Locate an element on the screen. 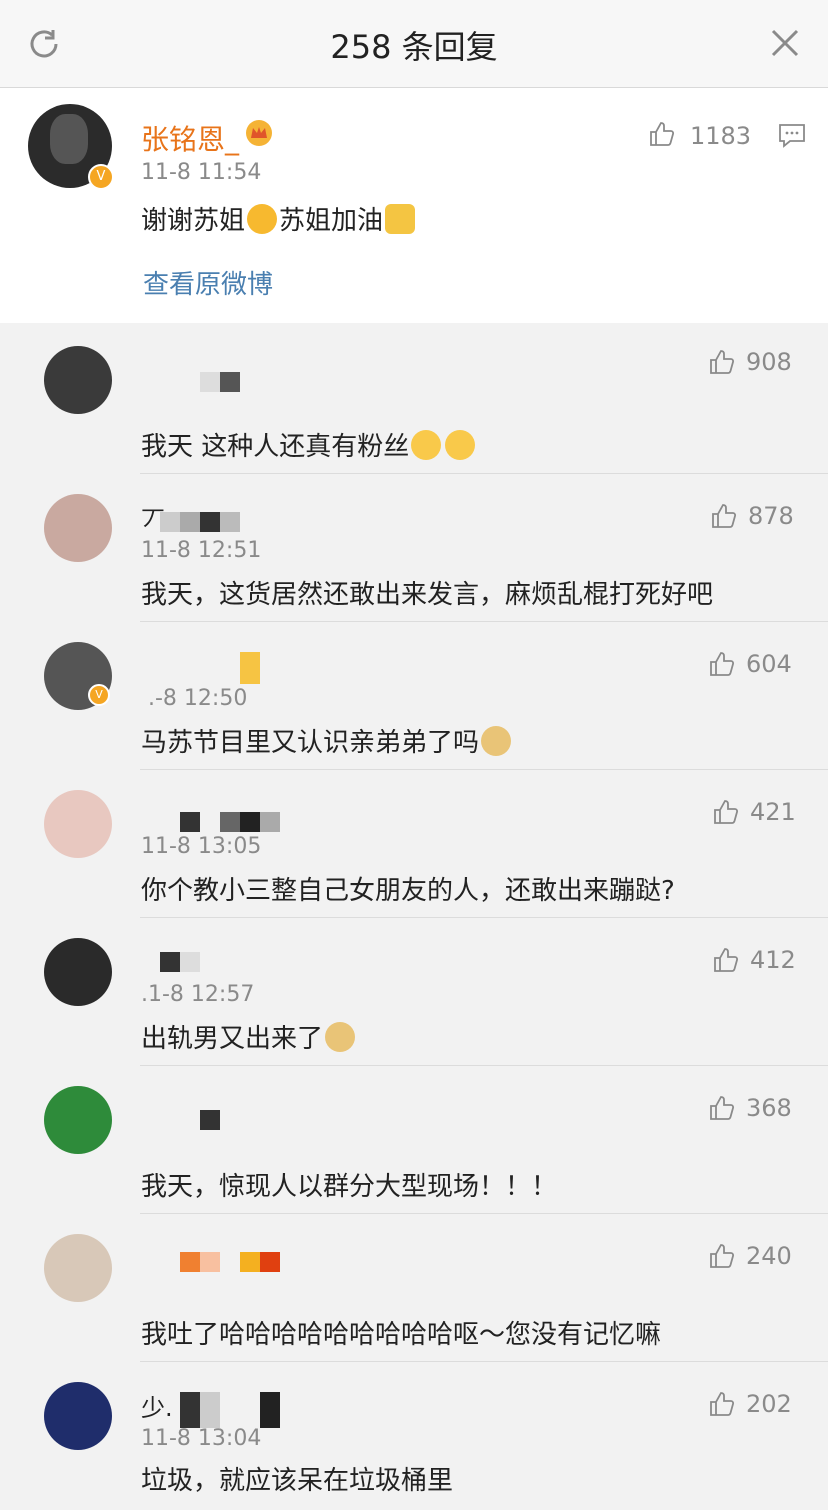 This screenshot has height=1510, width=828. like-count: 368 is located at coordinates (769, 1108).